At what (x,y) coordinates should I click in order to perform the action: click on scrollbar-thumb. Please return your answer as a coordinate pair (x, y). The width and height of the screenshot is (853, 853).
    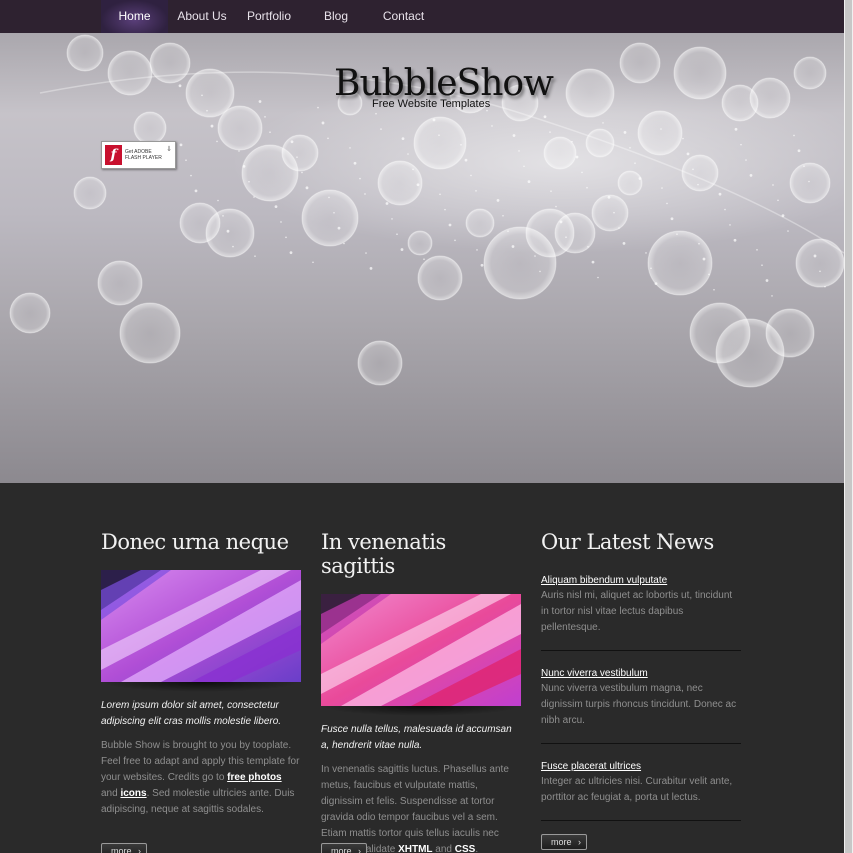
    Looking at the image, I should click on (848, 426).